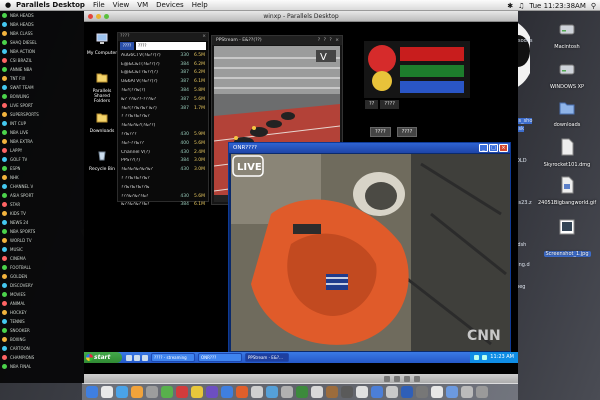 Image resolution: width=600 pixels, height=400 pixels. What do you see at coordinates (42, 159) in the screenshot?
I see `tray-list-item: GOLF TV` at bounding box center [42, 159].